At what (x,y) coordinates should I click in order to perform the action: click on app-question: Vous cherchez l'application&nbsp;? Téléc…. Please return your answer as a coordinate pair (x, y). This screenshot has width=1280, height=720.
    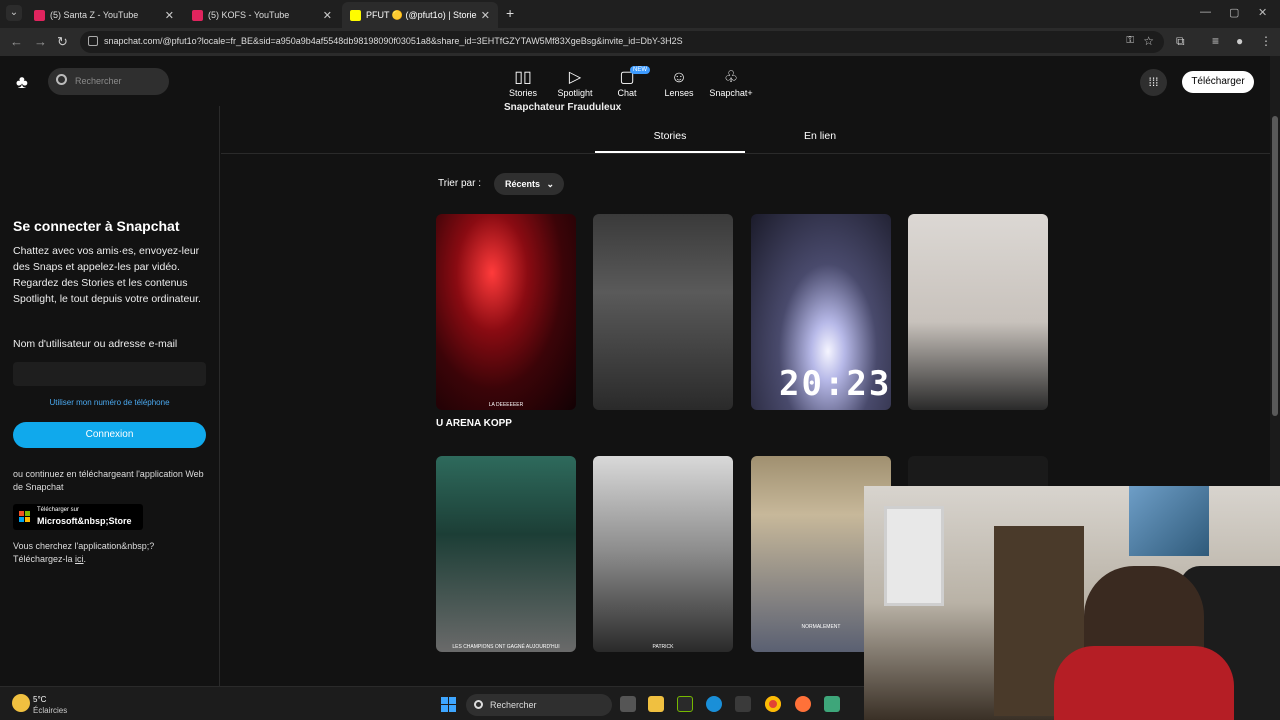
    Looking at the image, I should click on (113, 553).